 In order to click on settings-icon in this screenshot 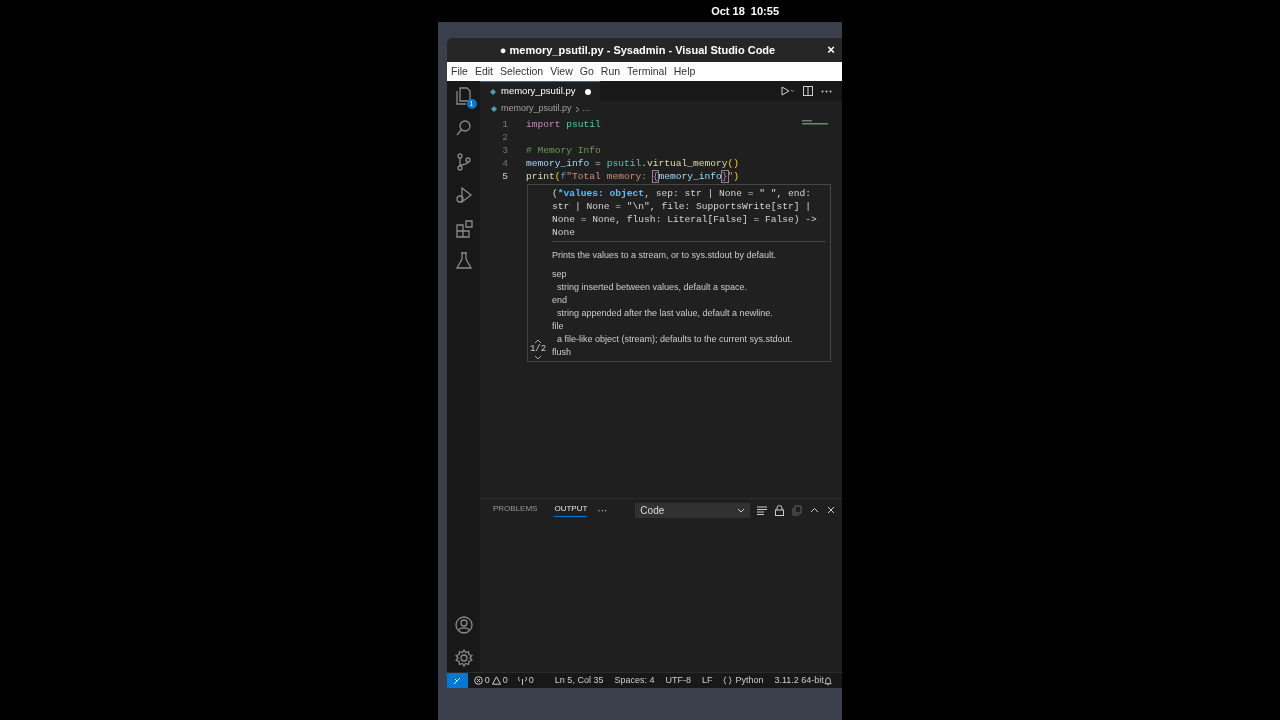, I will do `click(463, 658)`.